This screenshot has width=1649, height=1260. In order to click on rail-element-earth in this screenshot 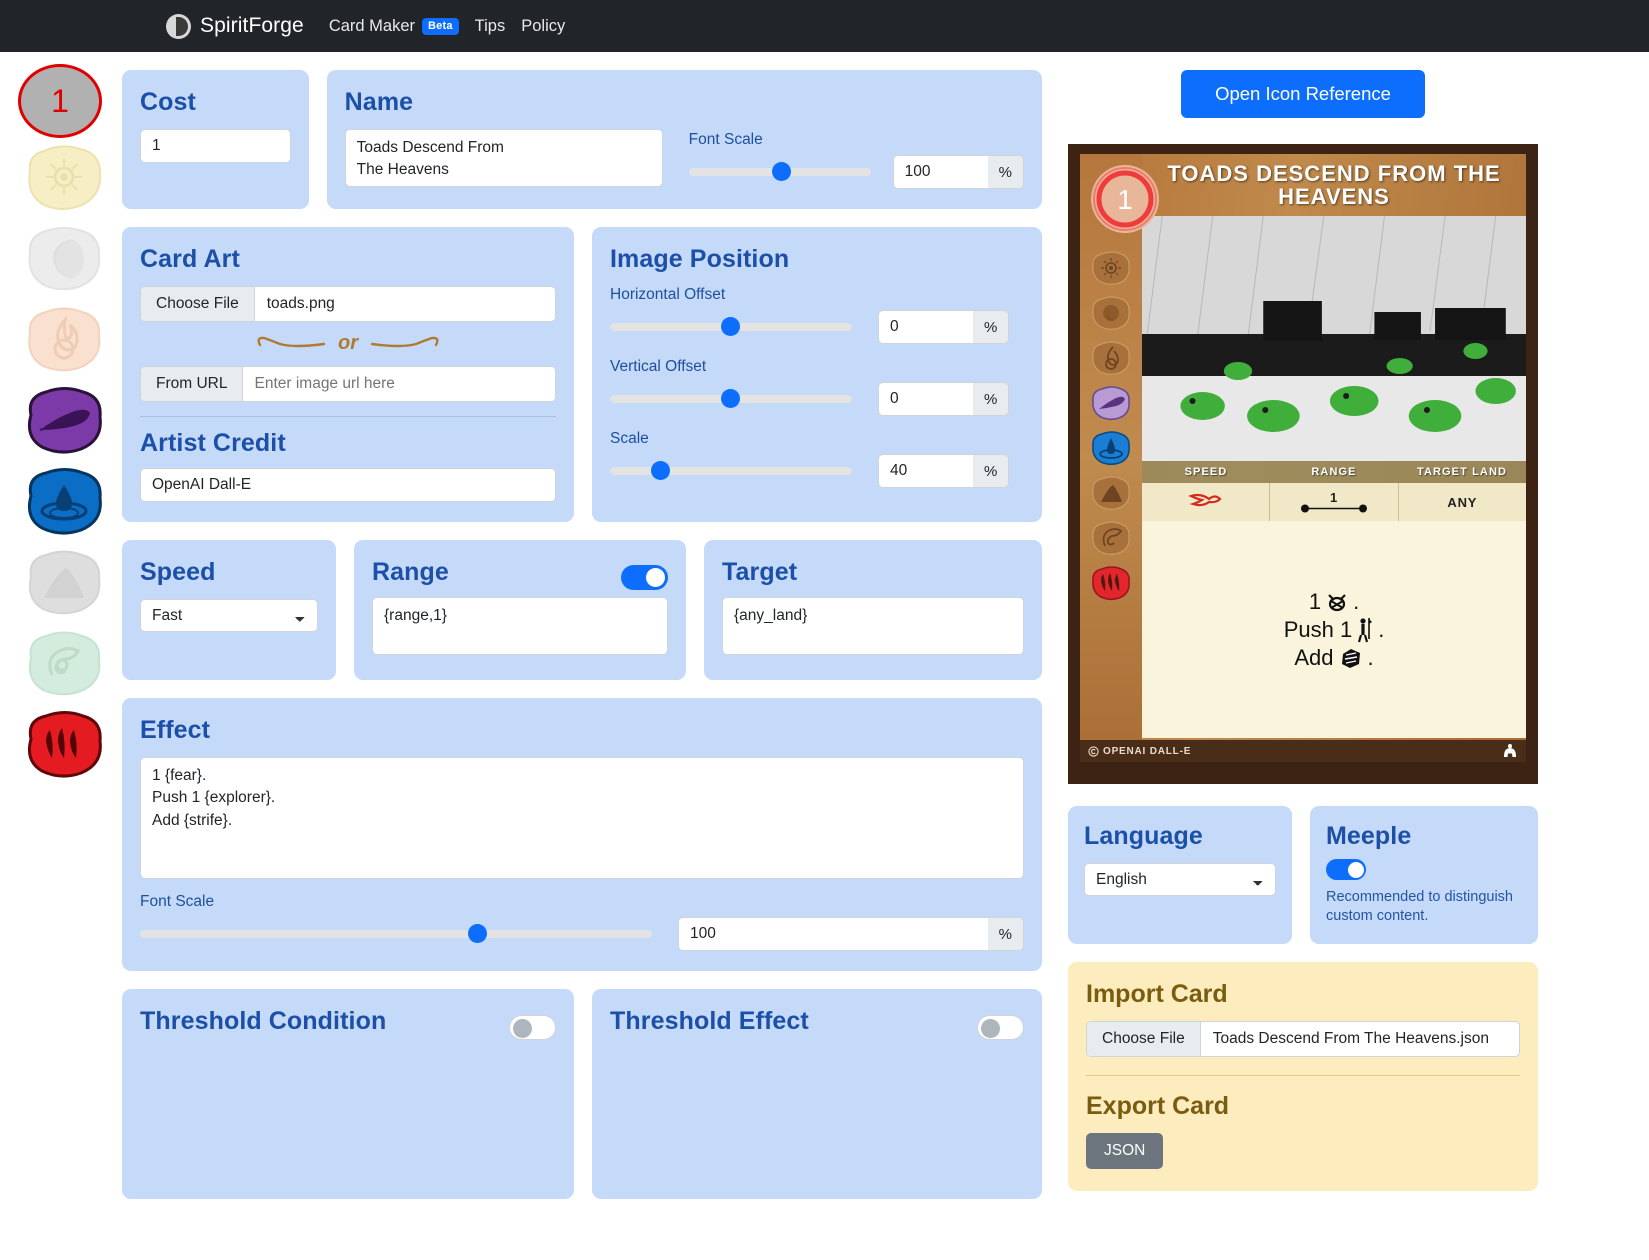, I will do `click(64, 582)`.